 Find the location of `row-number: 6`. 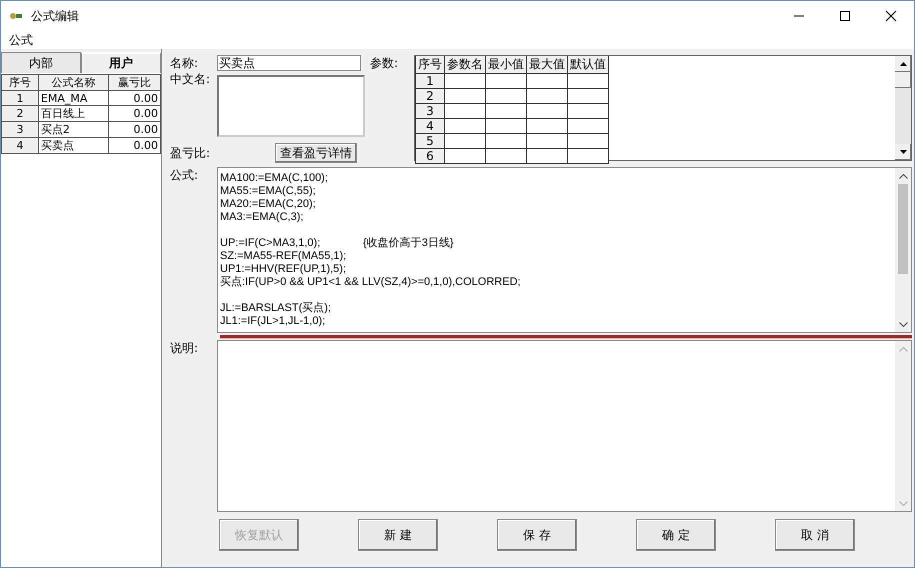

row-number: 6 is located at coordinates (430, 156).